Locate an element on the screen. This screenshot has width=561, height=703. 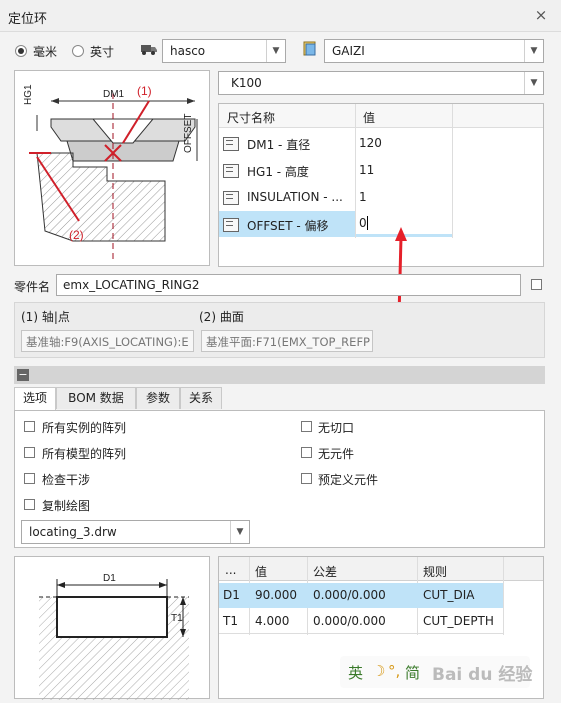
part-name-label: 零件名 is located at coordinates (32, 287).